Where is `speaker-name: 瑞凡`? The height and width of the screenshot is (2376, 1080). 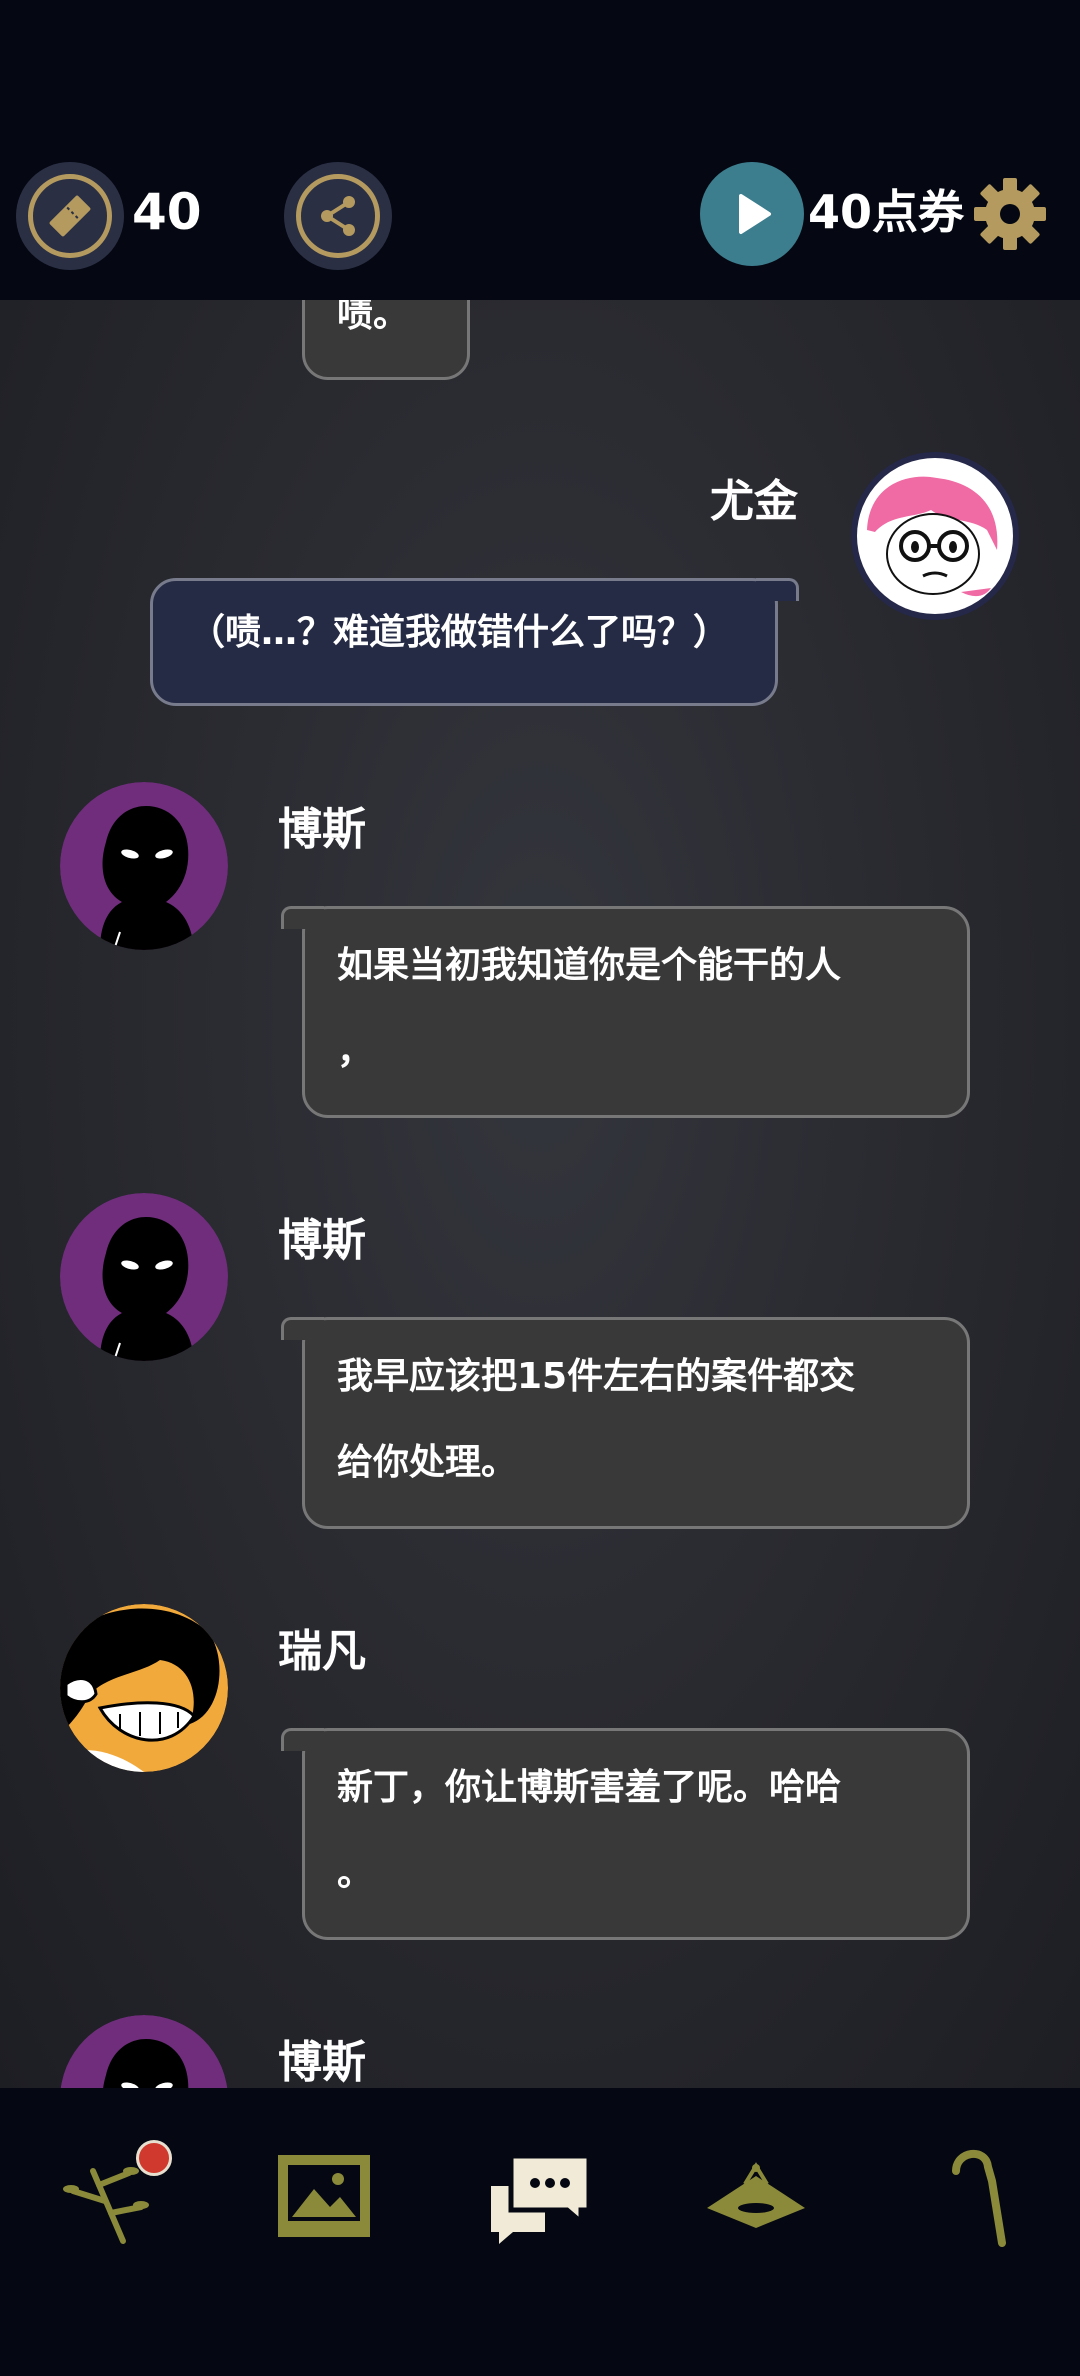
speaker-name: 瑞凡 is located at coordinates (322, 1651).